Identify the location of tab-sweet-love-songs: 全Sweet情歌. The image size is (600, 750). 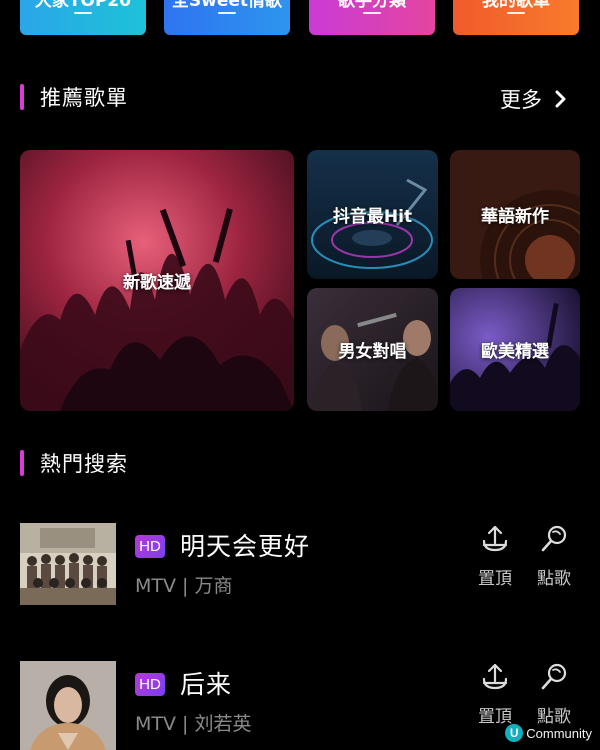
(227, 17).